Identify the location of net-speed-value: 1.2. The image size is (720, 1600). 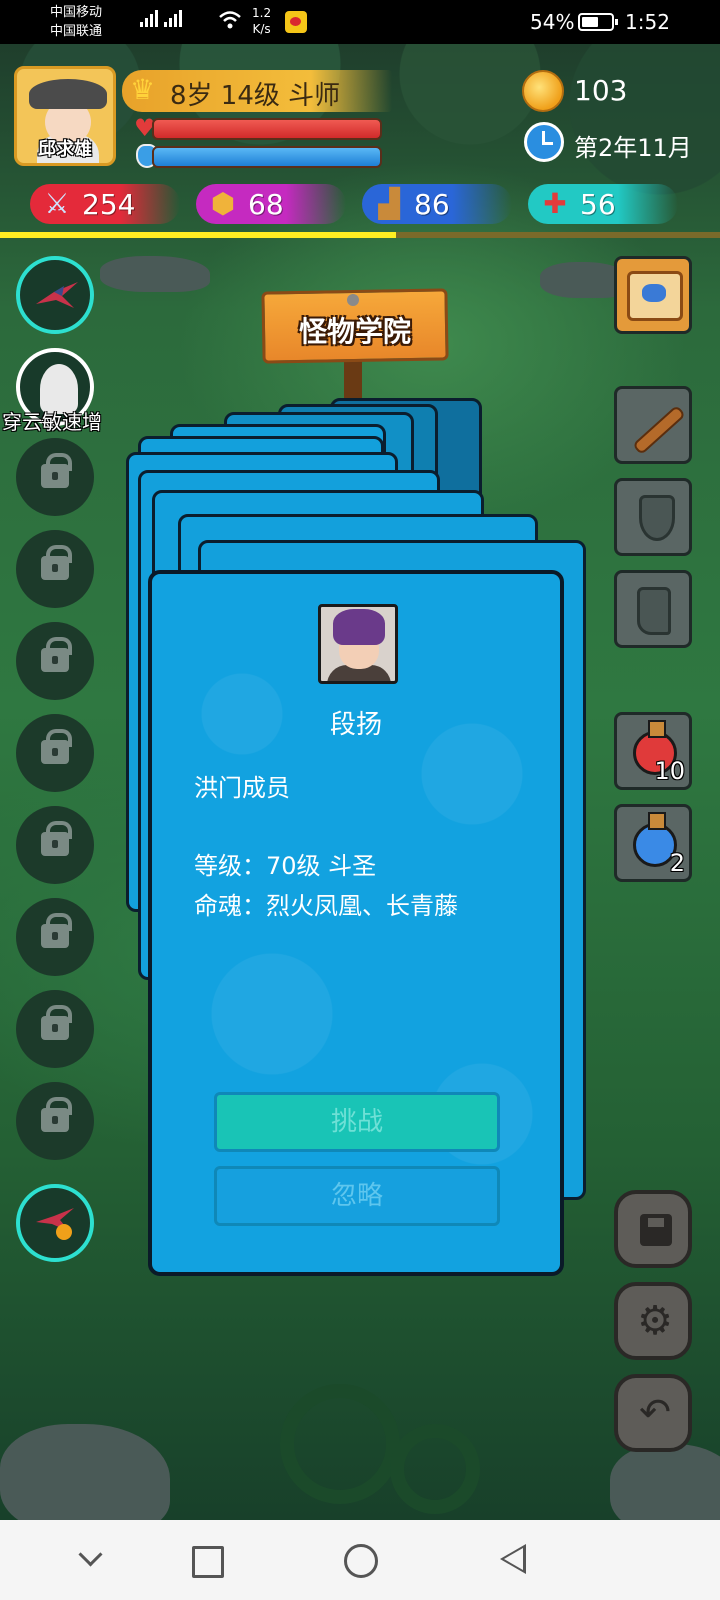
(262, 13).